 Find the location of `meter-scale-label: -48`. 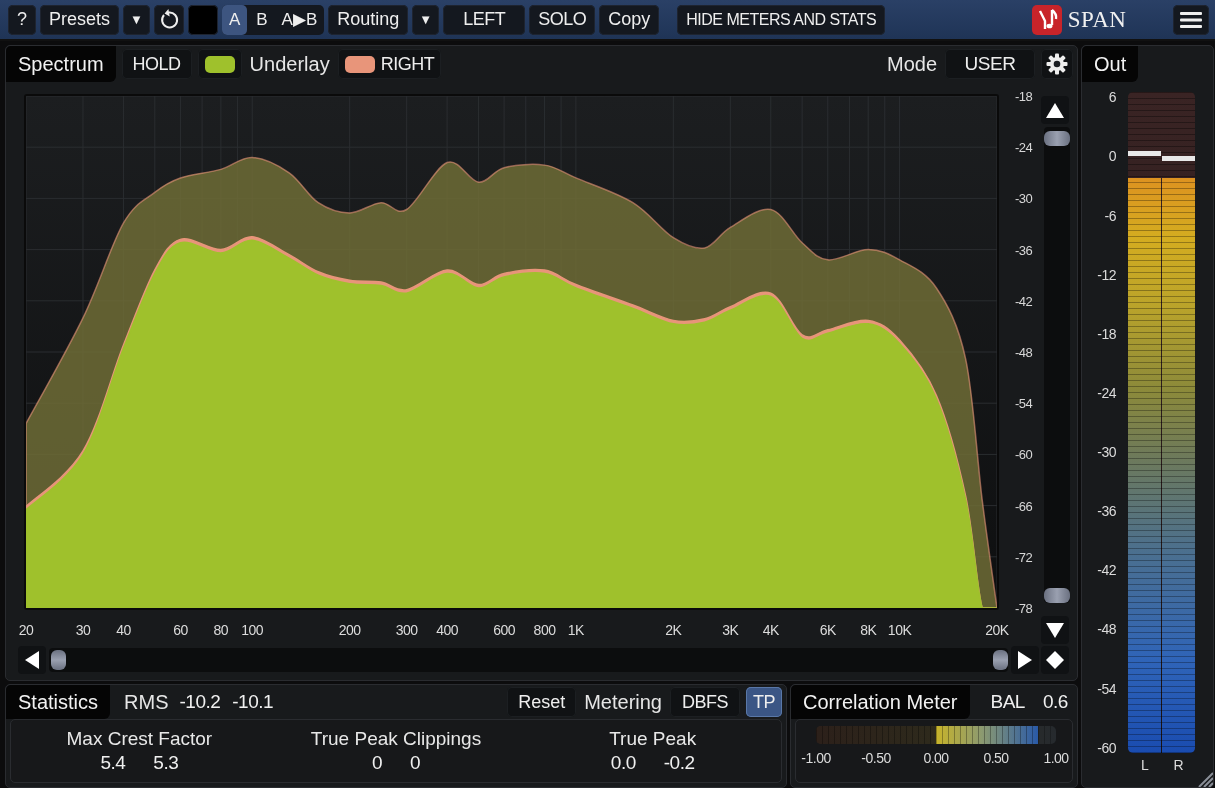

meter-scale-label: -48 is located at coordinates (1106, 629).